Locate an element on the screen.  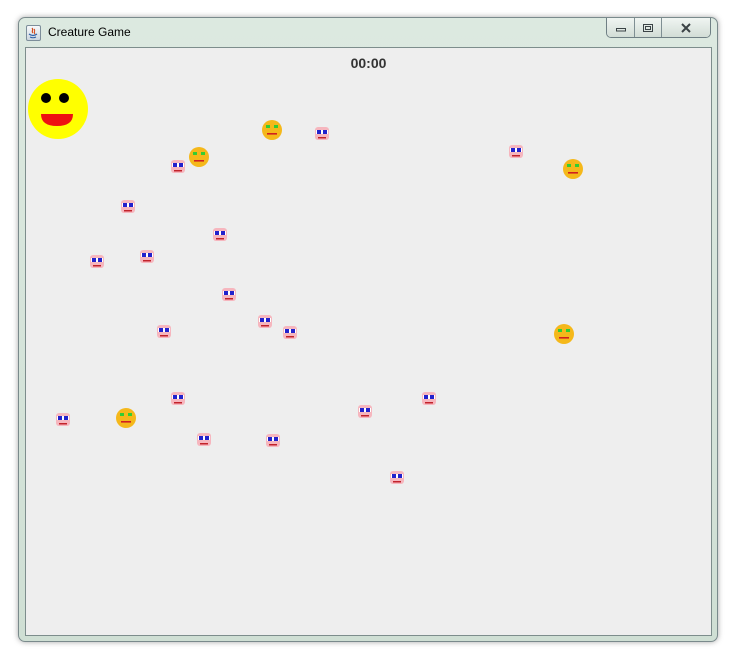
window-title: Creature Game is located at coordinates (89, 32).